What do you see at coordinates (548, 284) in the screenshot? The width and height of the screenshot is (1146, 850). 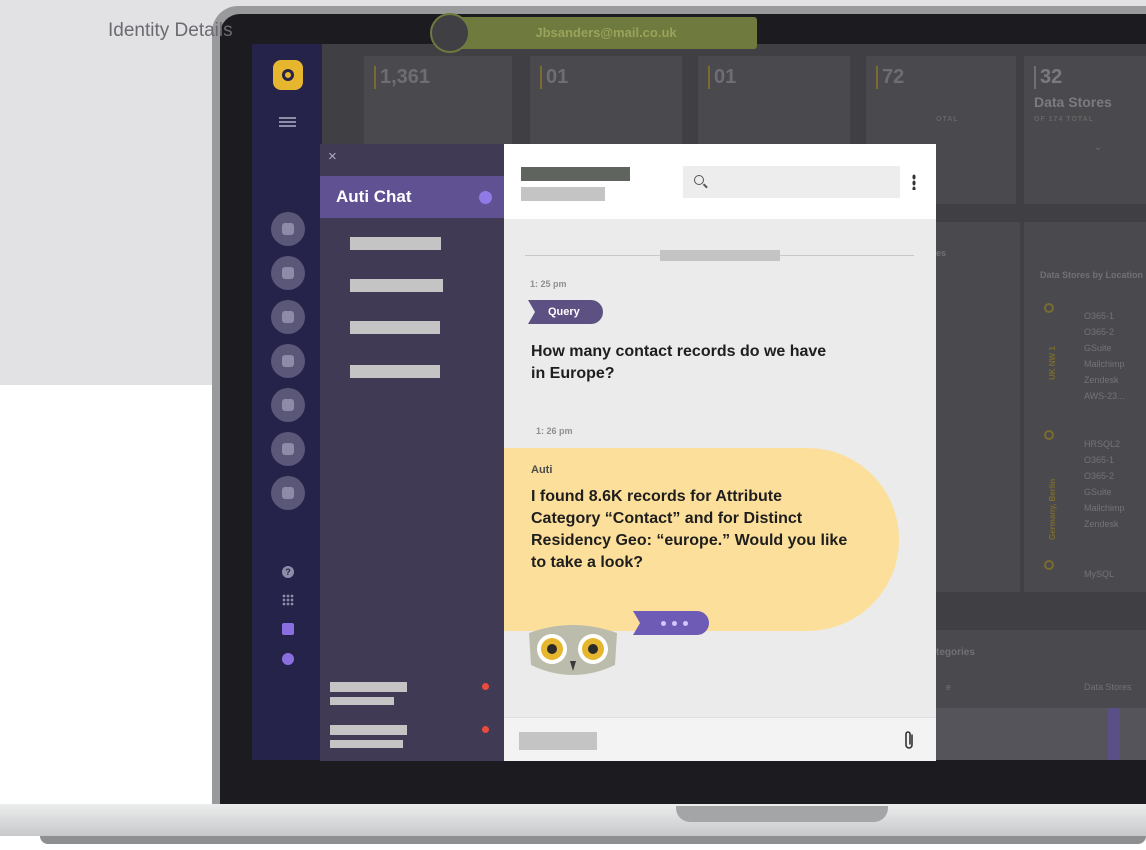 I see `message-time: 1: 25 pm` at bounding box center [548, 284].